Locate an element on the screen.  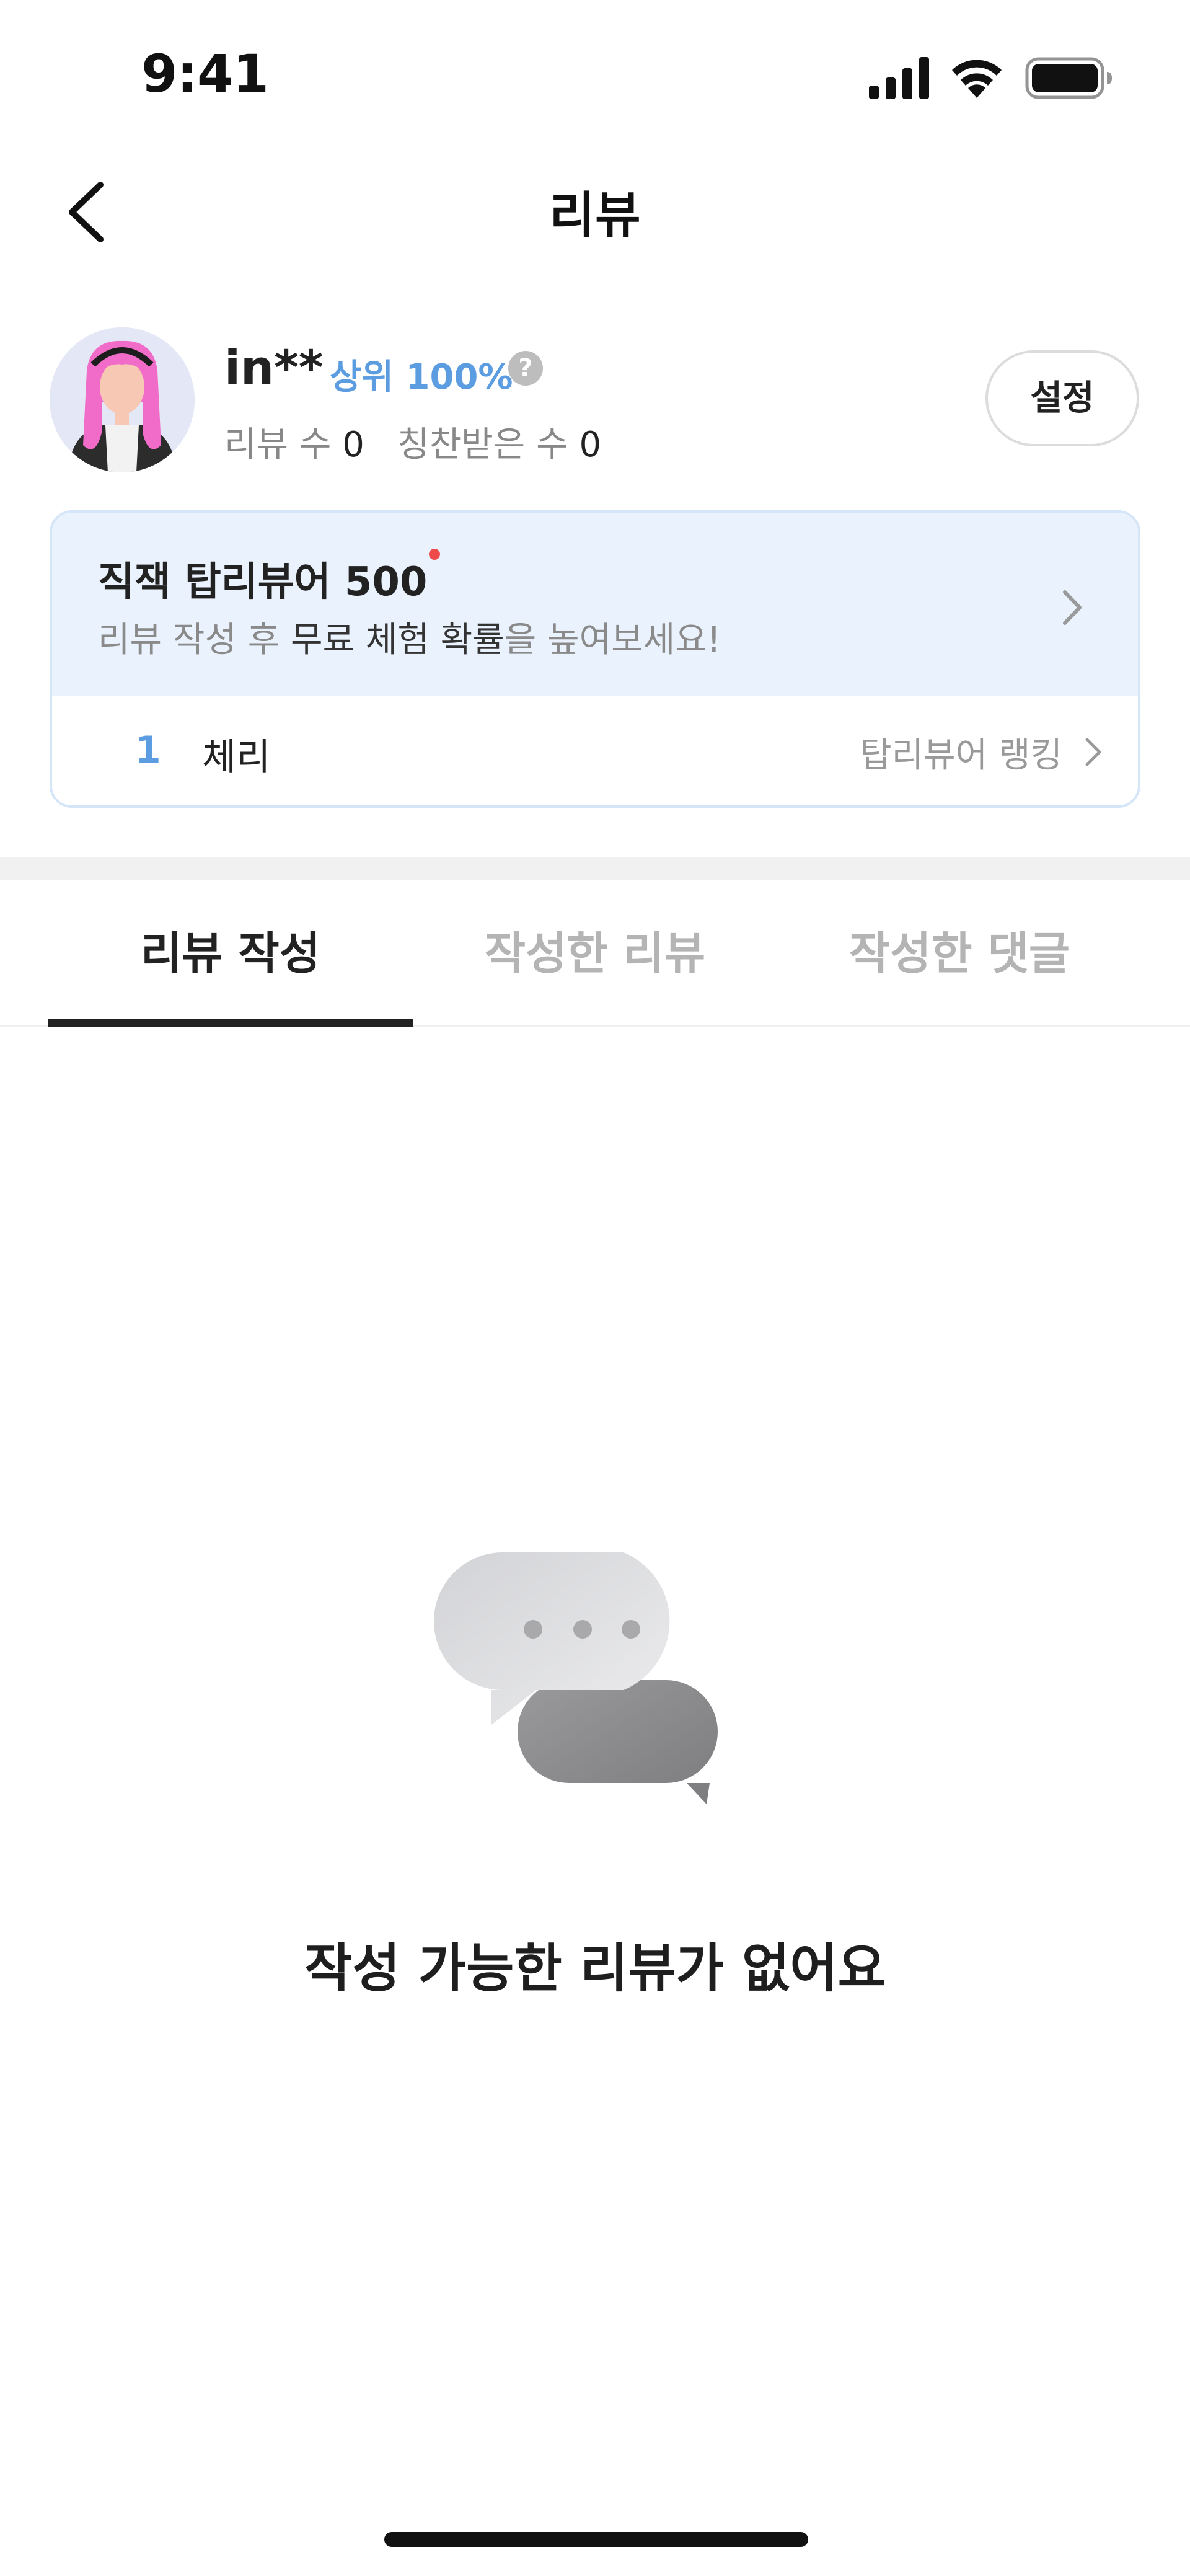
wifi-icon is located at coordinates (977, 79).